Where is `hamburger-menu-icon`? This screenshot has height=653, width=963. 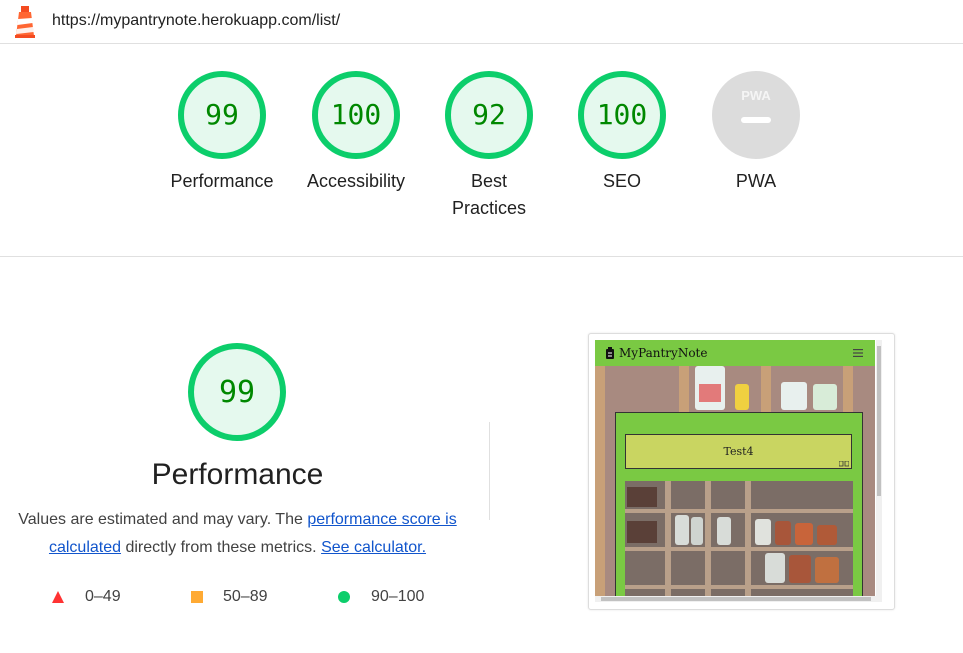 hamburger-menu-icon is located at coordinates (858, 353).